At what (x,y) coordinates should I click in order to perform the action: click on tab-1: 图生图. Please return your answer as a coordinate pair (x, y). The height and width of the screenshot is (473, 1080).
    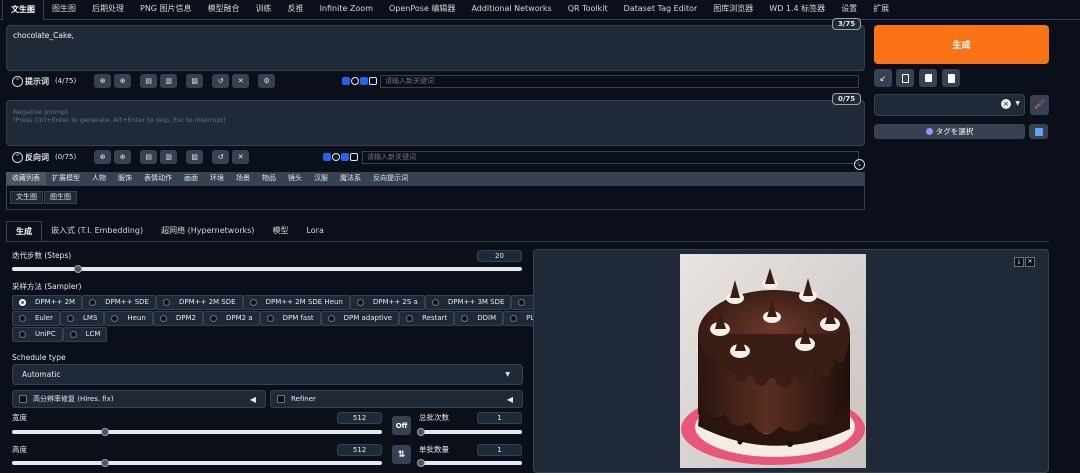
    Looking at the image, I should click on (64, 9).